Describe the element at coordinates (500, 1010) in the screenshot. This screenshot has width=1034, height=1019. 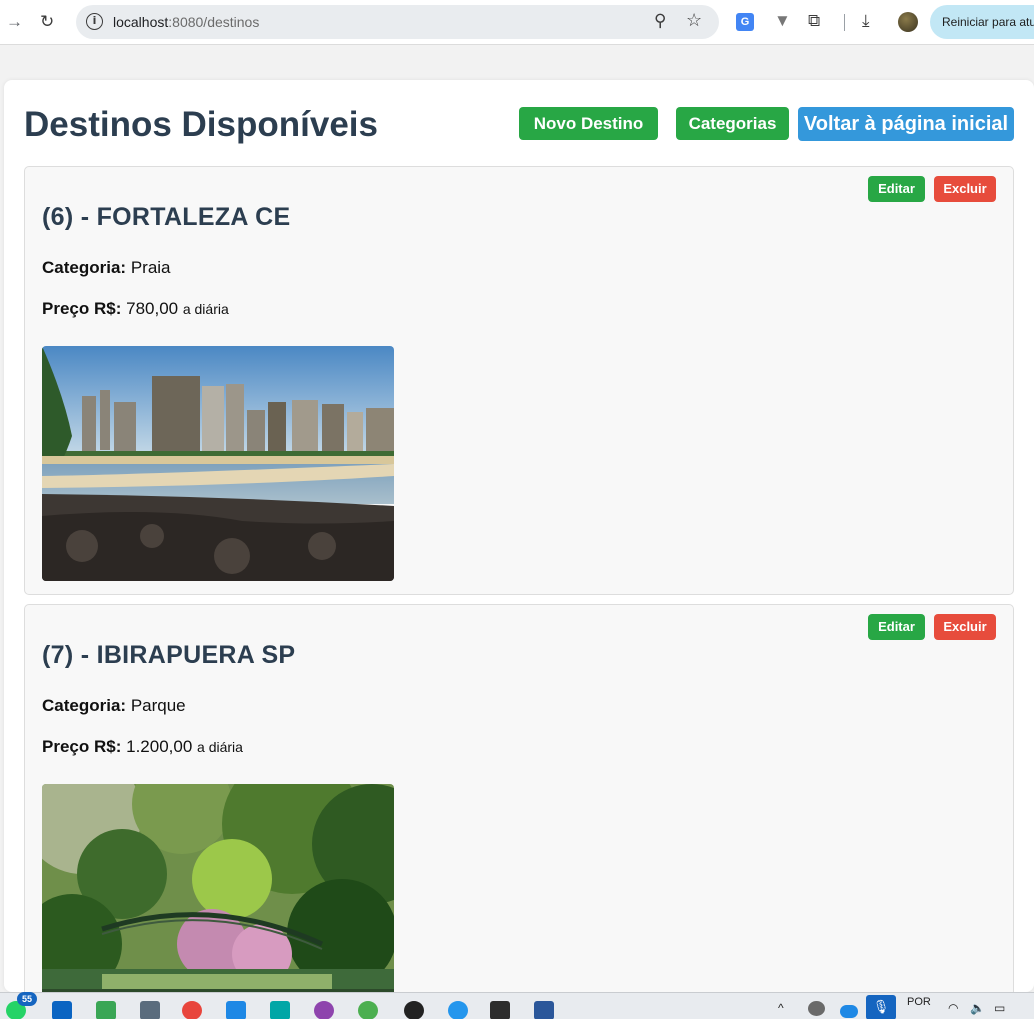
I see `terminal-icon` at that location.